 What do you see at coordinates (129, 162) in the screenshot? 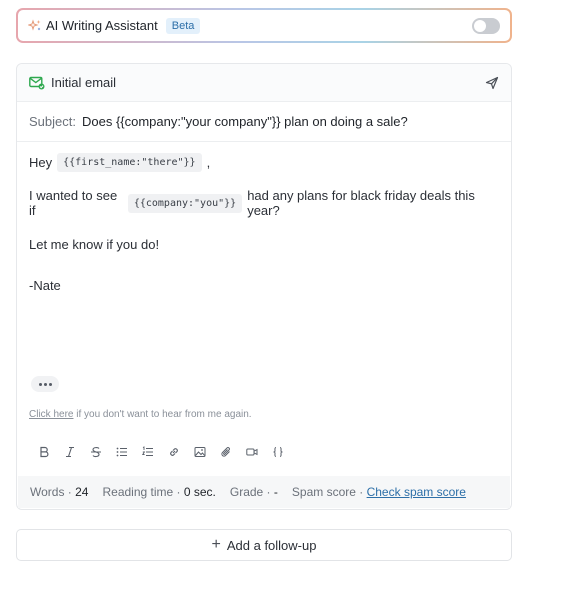
I see `variable-chip: {{first_name:"there"}}` at bounding box center [129, 162].